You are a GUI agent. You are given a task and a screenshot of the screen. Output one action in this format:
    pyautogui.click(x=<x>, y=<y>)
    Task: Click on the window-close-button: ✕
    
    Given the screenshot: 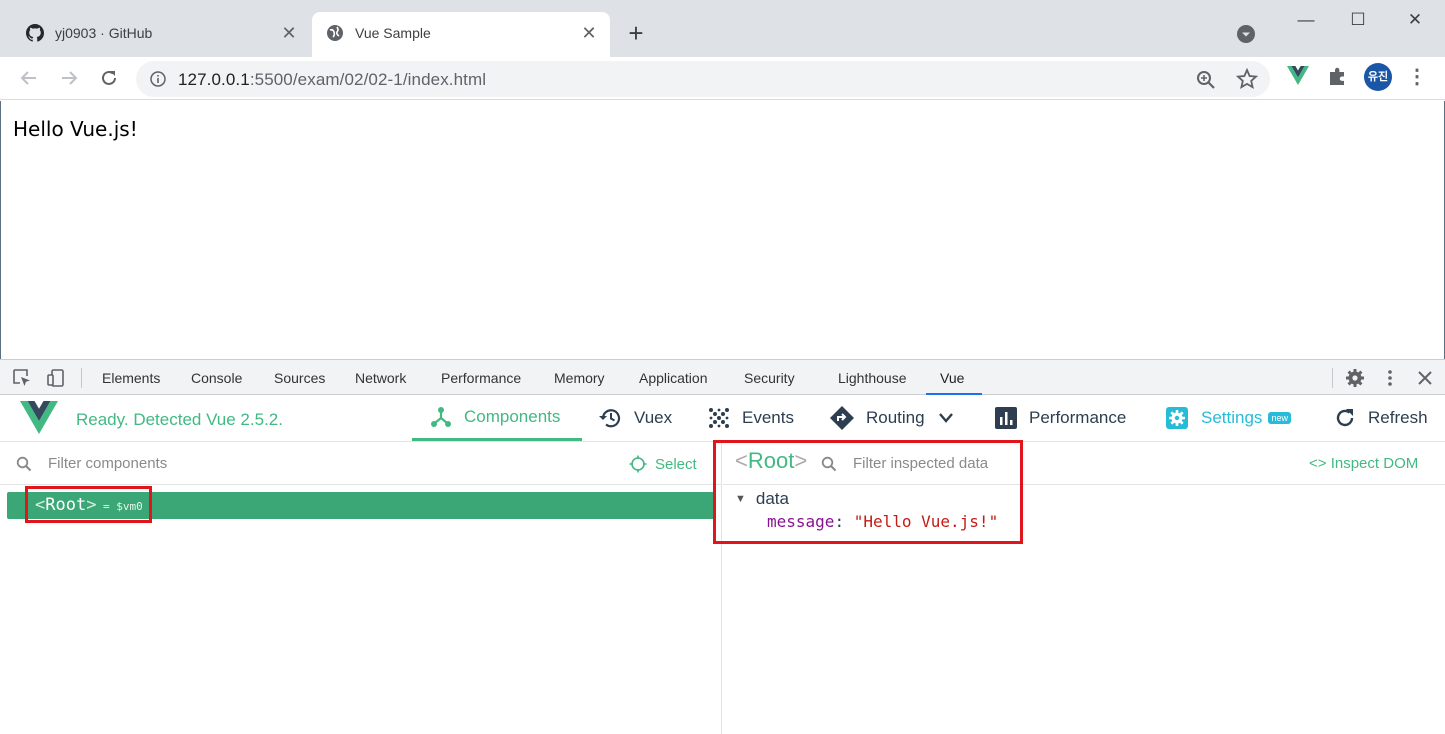 What is the action you would take?
    pyautogui.click(x=1415, y=20)
    